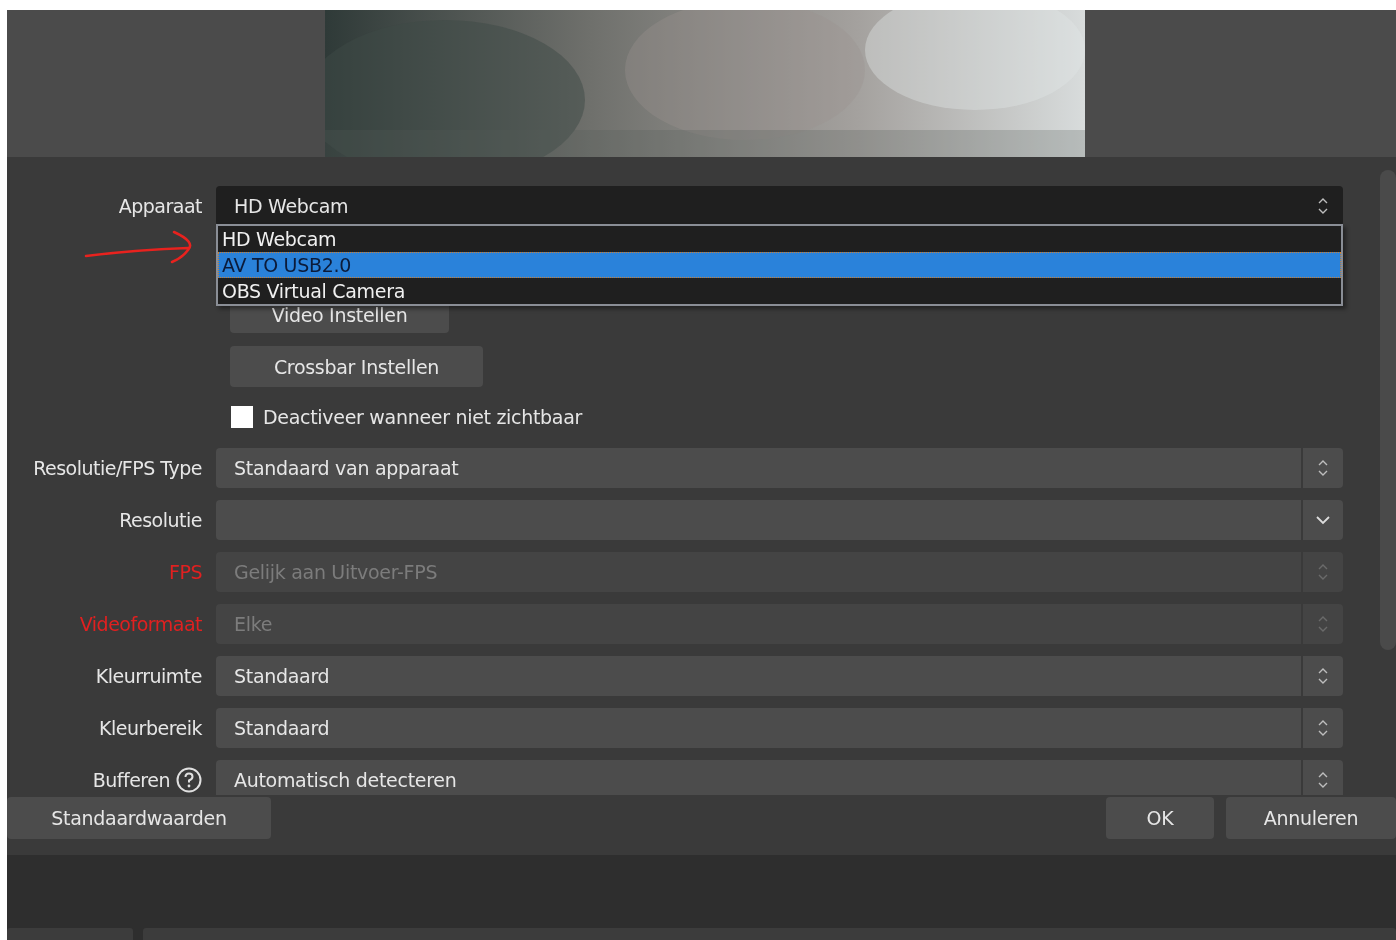 The width and height of the screenshot is (1396, 940). I want to click on dropdown-option: HD Webcam, so click(779, 239).